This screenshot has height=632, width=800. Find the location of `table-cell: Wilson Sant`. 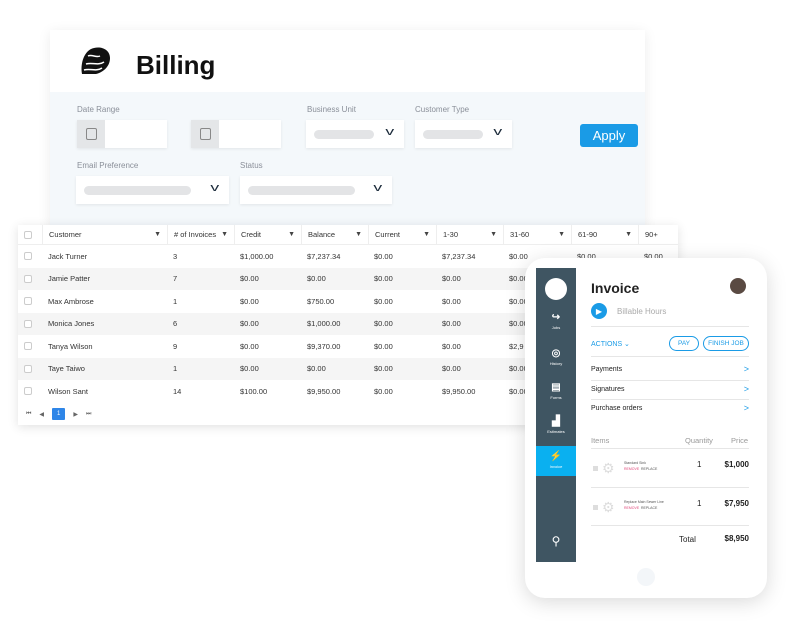

table-cell: Wilson Sant is located at coordinates (68, 391).